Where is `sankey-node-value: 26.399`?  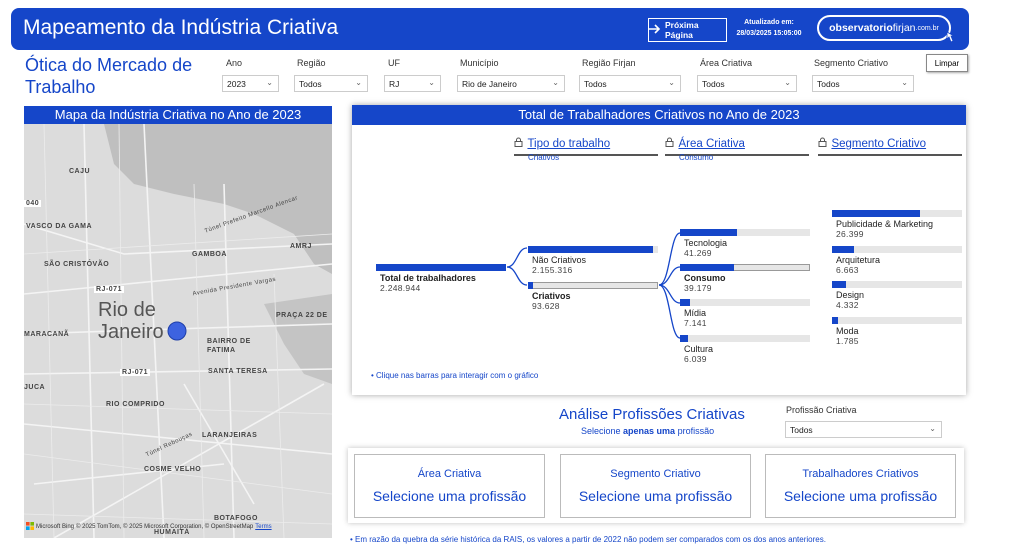 sankey-node-value: 26.399 is located at coordinates (850, 234).